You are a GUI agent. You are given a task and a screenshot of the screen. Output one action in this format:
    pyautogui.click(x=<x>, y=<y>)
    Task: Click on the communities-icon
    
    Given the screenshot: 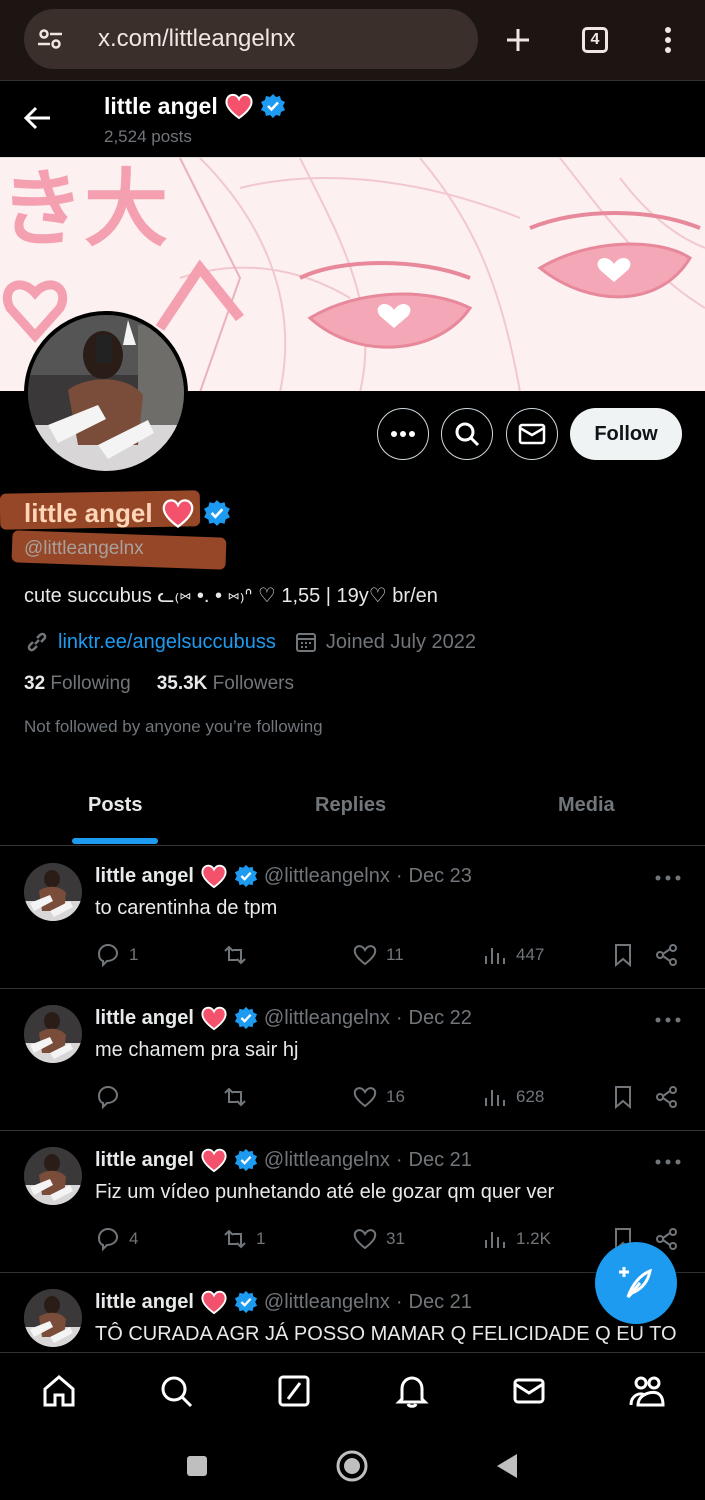 What is the action you would take?
    pyautogui.click(x=647, y=1391)
    